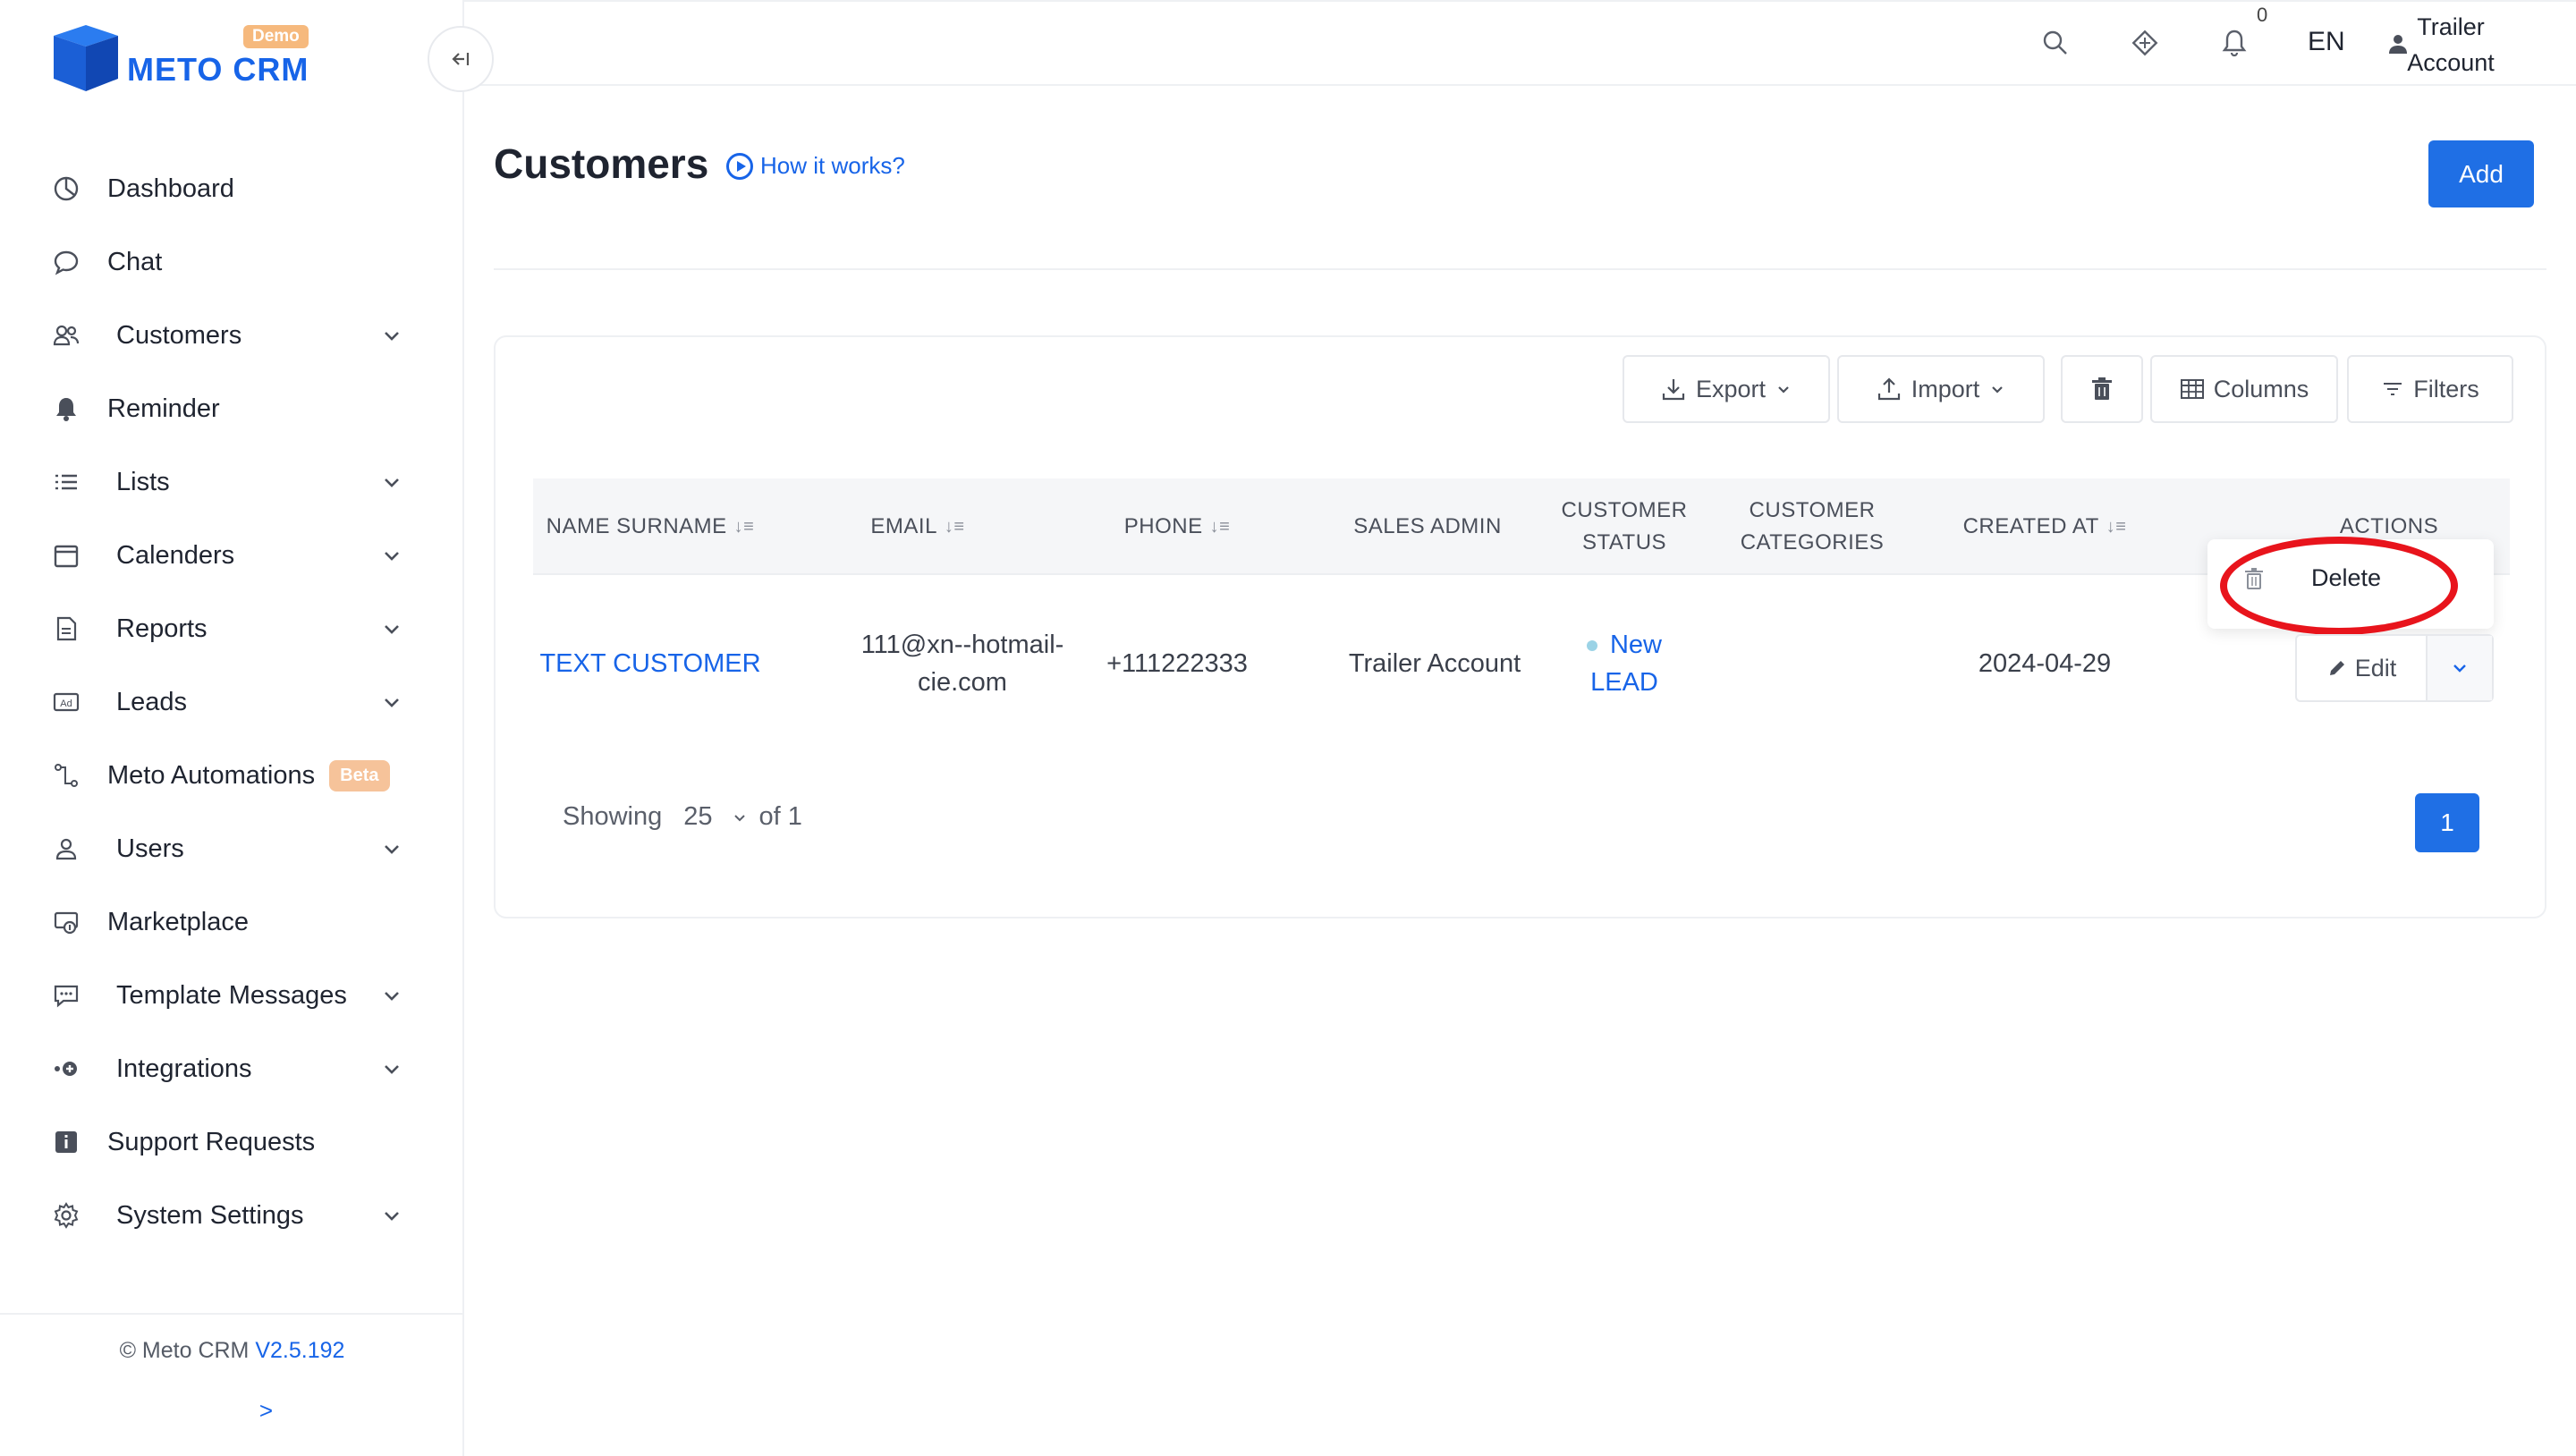  Describe the element at coordinates (2451, 63) in the screenshot. I see `account-name-line2: Account` at that location.